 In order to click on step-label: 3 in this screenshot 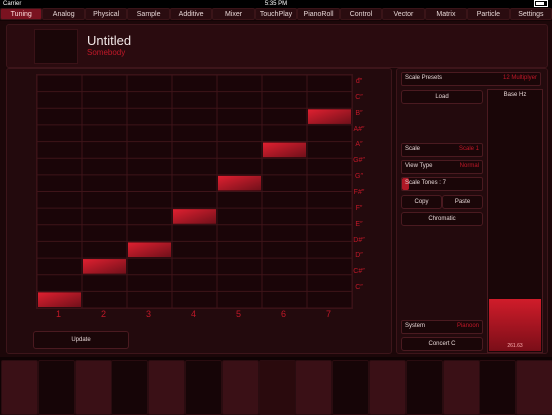, I will do `click(148, 314)`.